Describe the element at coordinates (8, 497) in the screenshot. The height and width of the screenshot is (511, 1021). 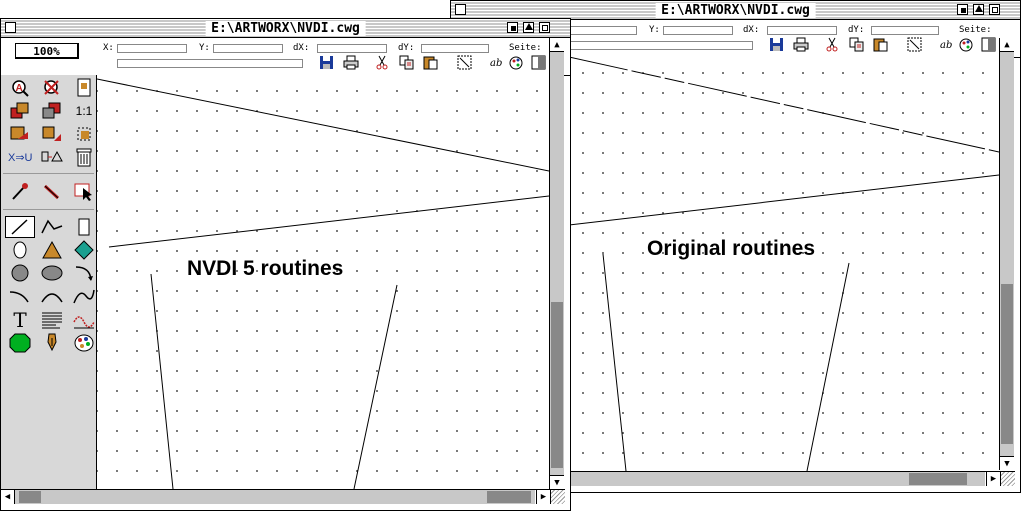
I see `scroll-left-icon: ◀` at that location.